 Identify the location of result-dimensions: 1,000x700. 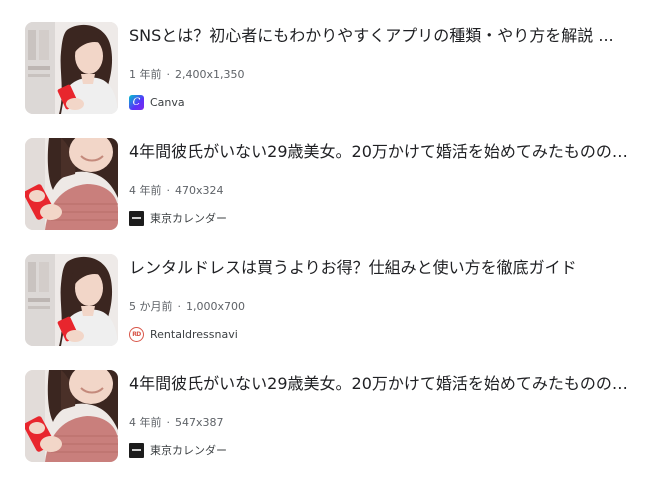
(215, 306).